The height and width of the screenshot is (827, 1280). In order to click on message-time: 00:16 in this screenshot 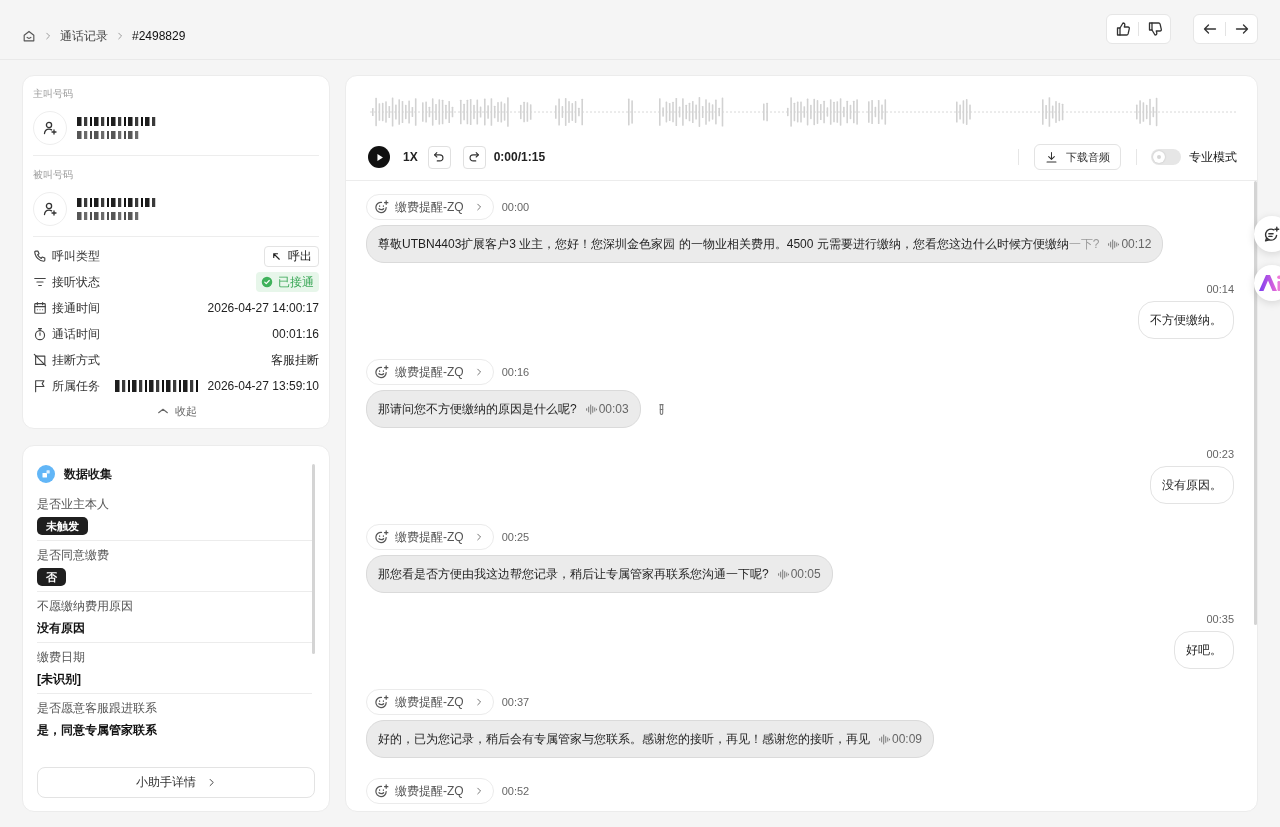, I will do `click(515, 372)`.